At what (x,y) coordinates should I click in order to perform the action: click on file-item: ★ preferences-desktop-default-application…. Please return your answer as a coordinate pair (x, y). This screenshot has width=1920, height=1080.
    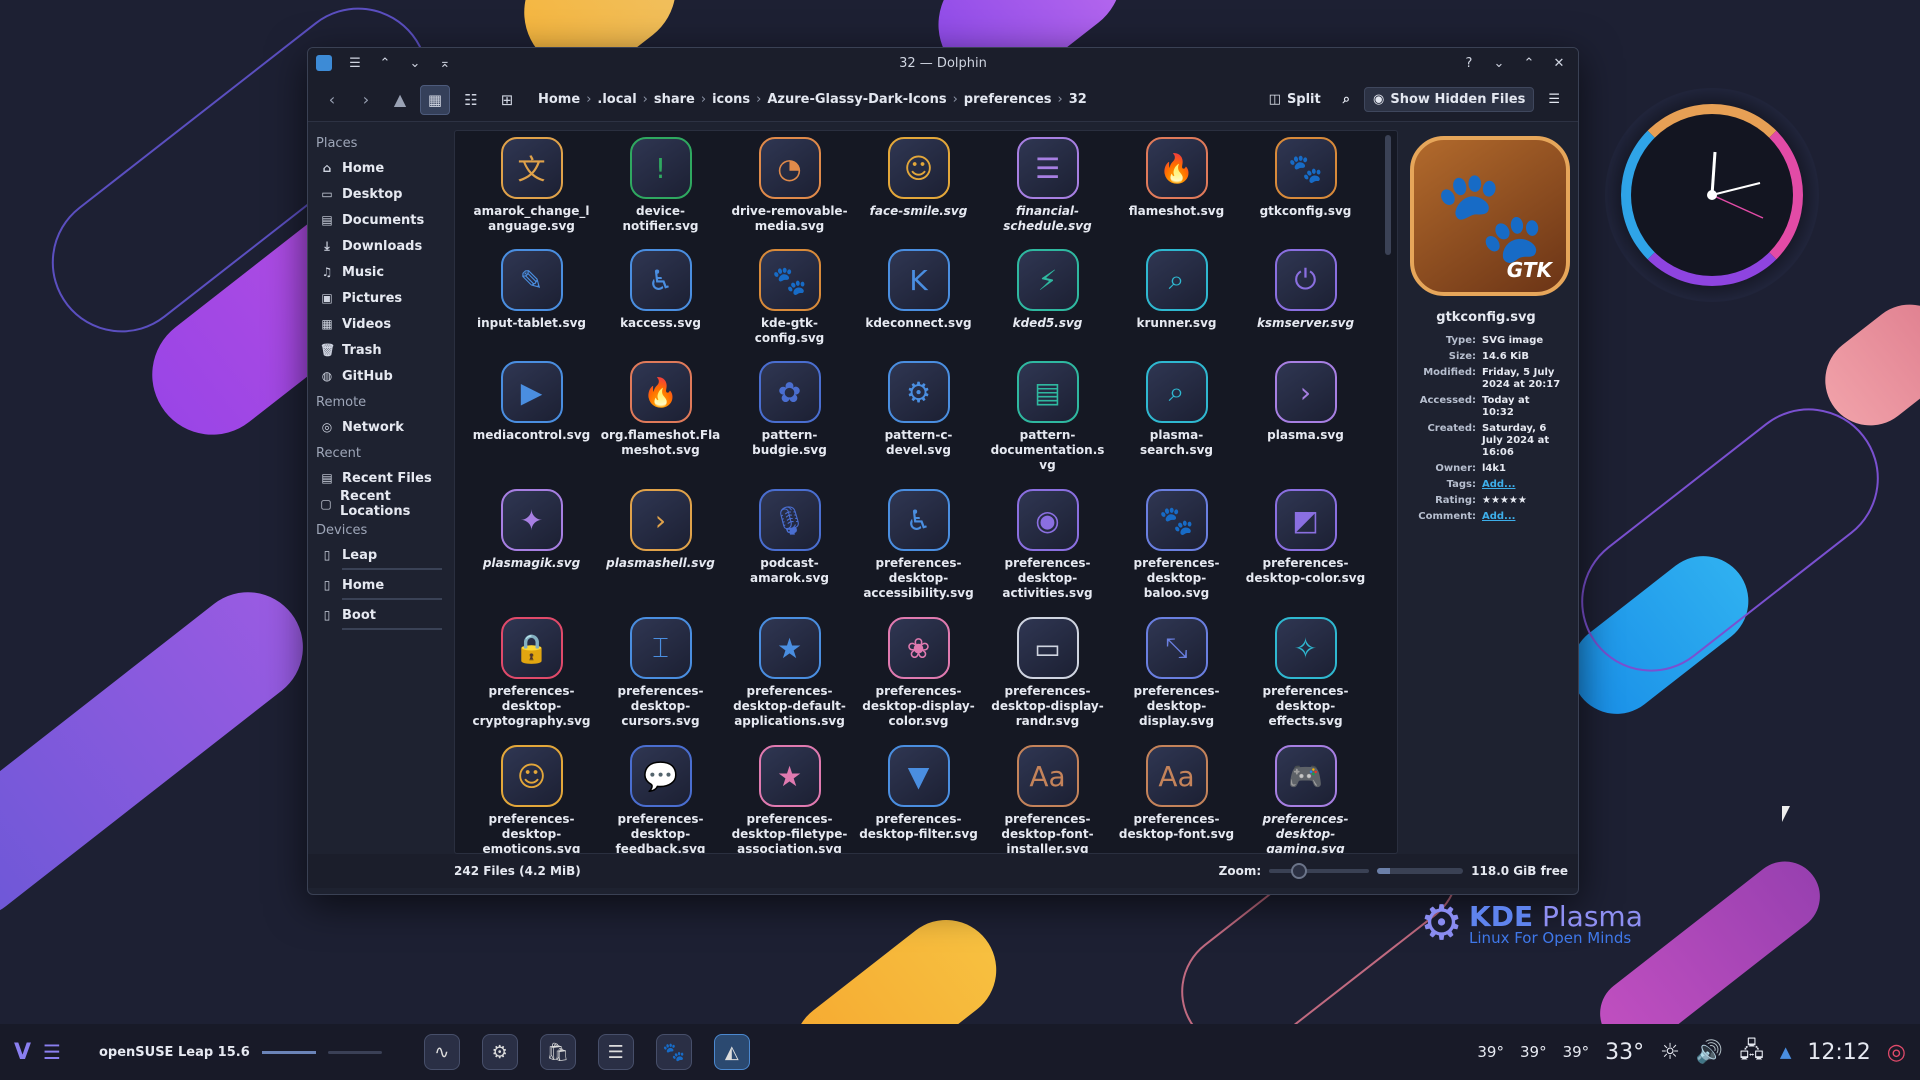
    Looking at the image, I should click on (789, 681).